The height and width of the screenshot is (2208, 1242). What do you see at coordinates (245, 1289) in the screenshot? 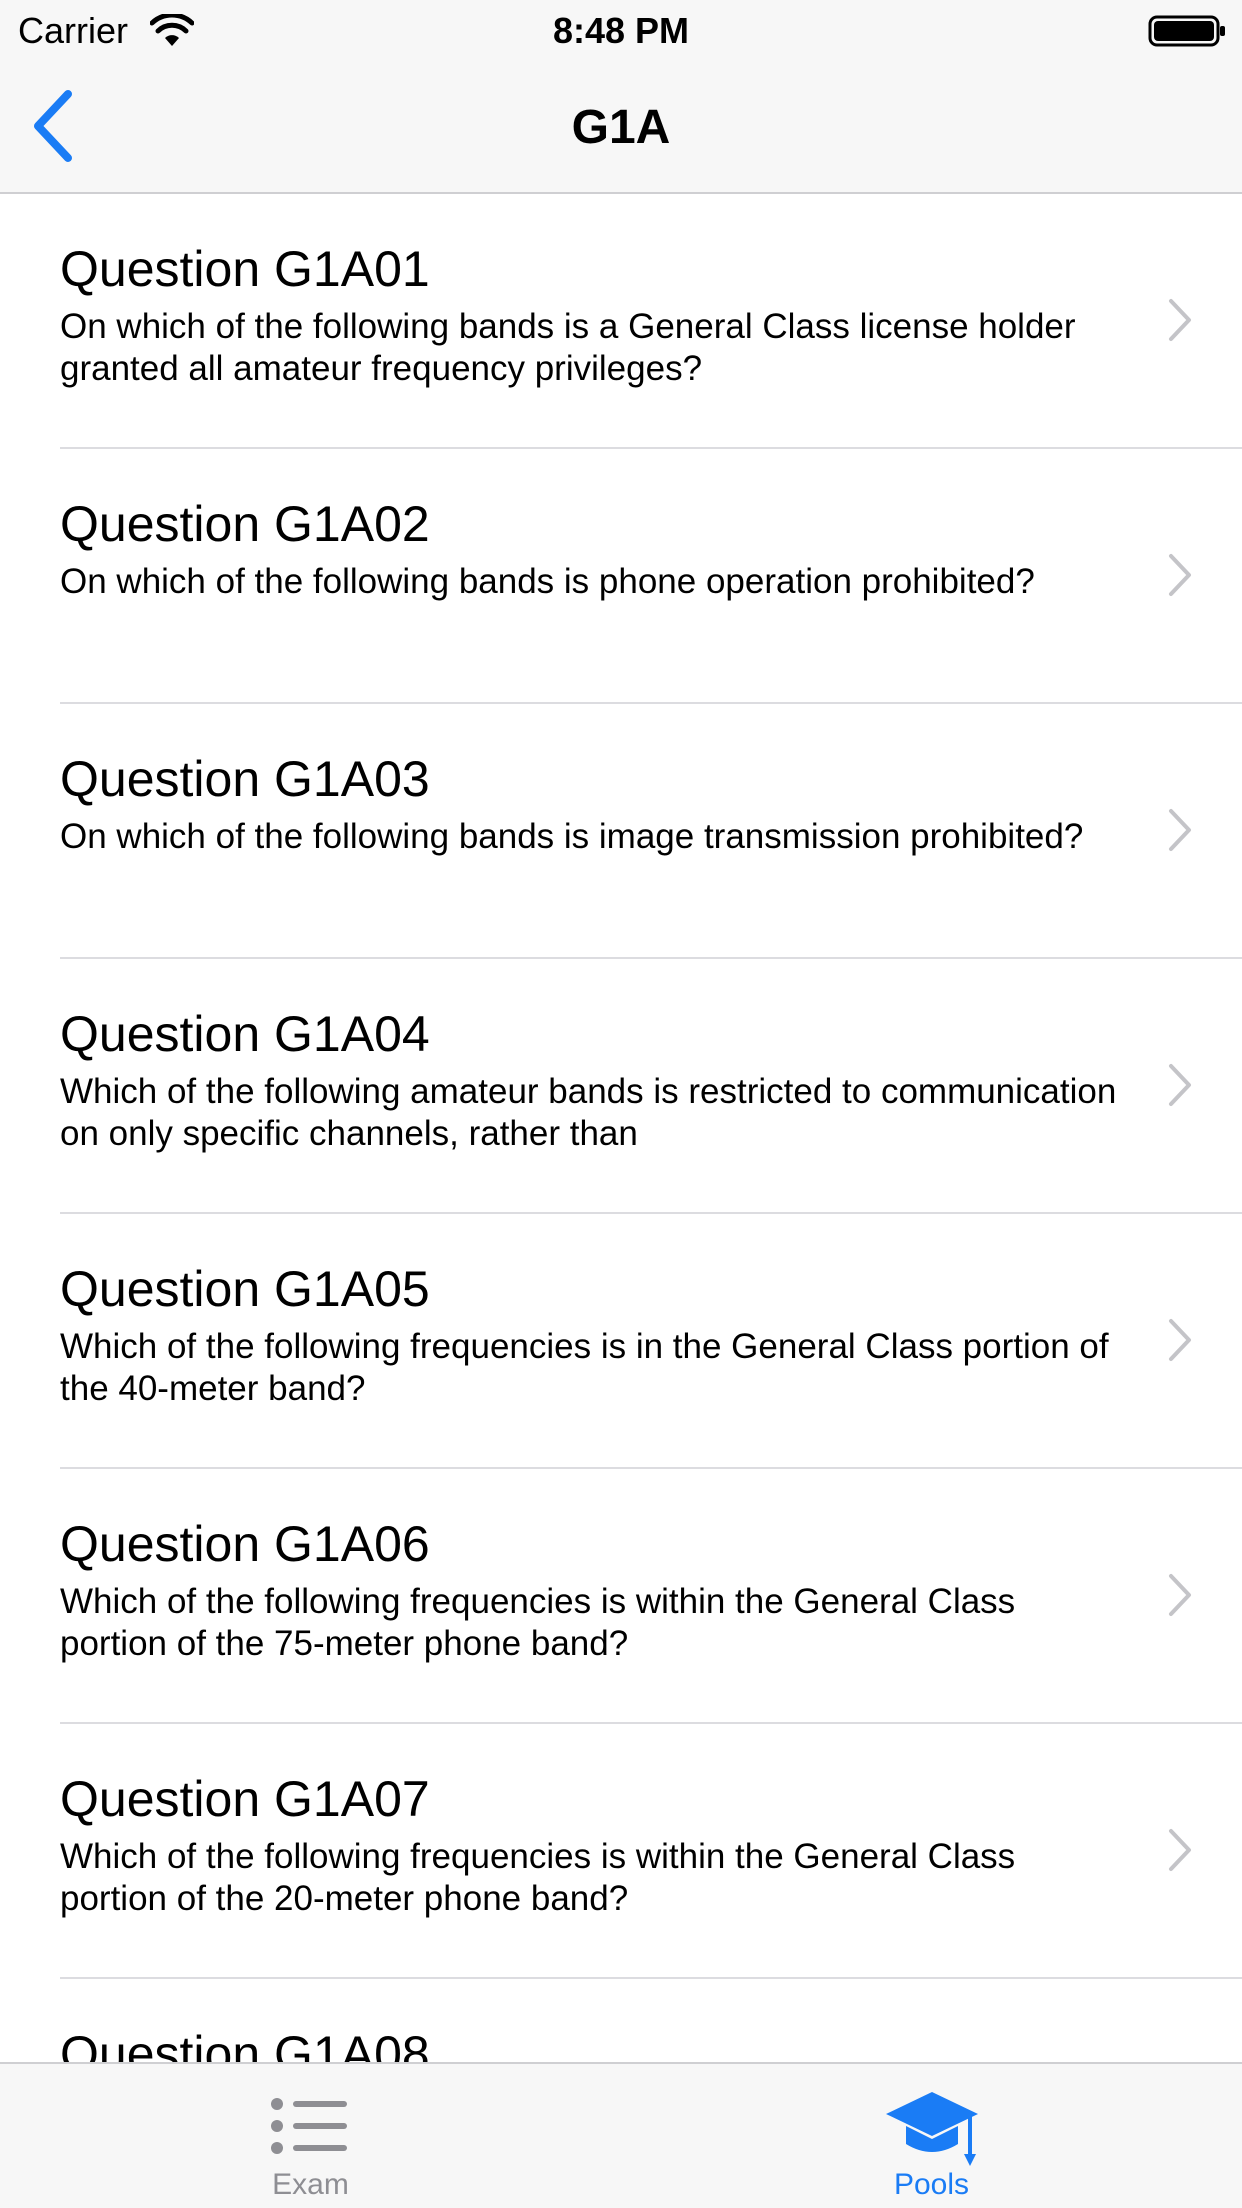
I see `question-title: Question G1A05` at bounding box center [245, 1289].